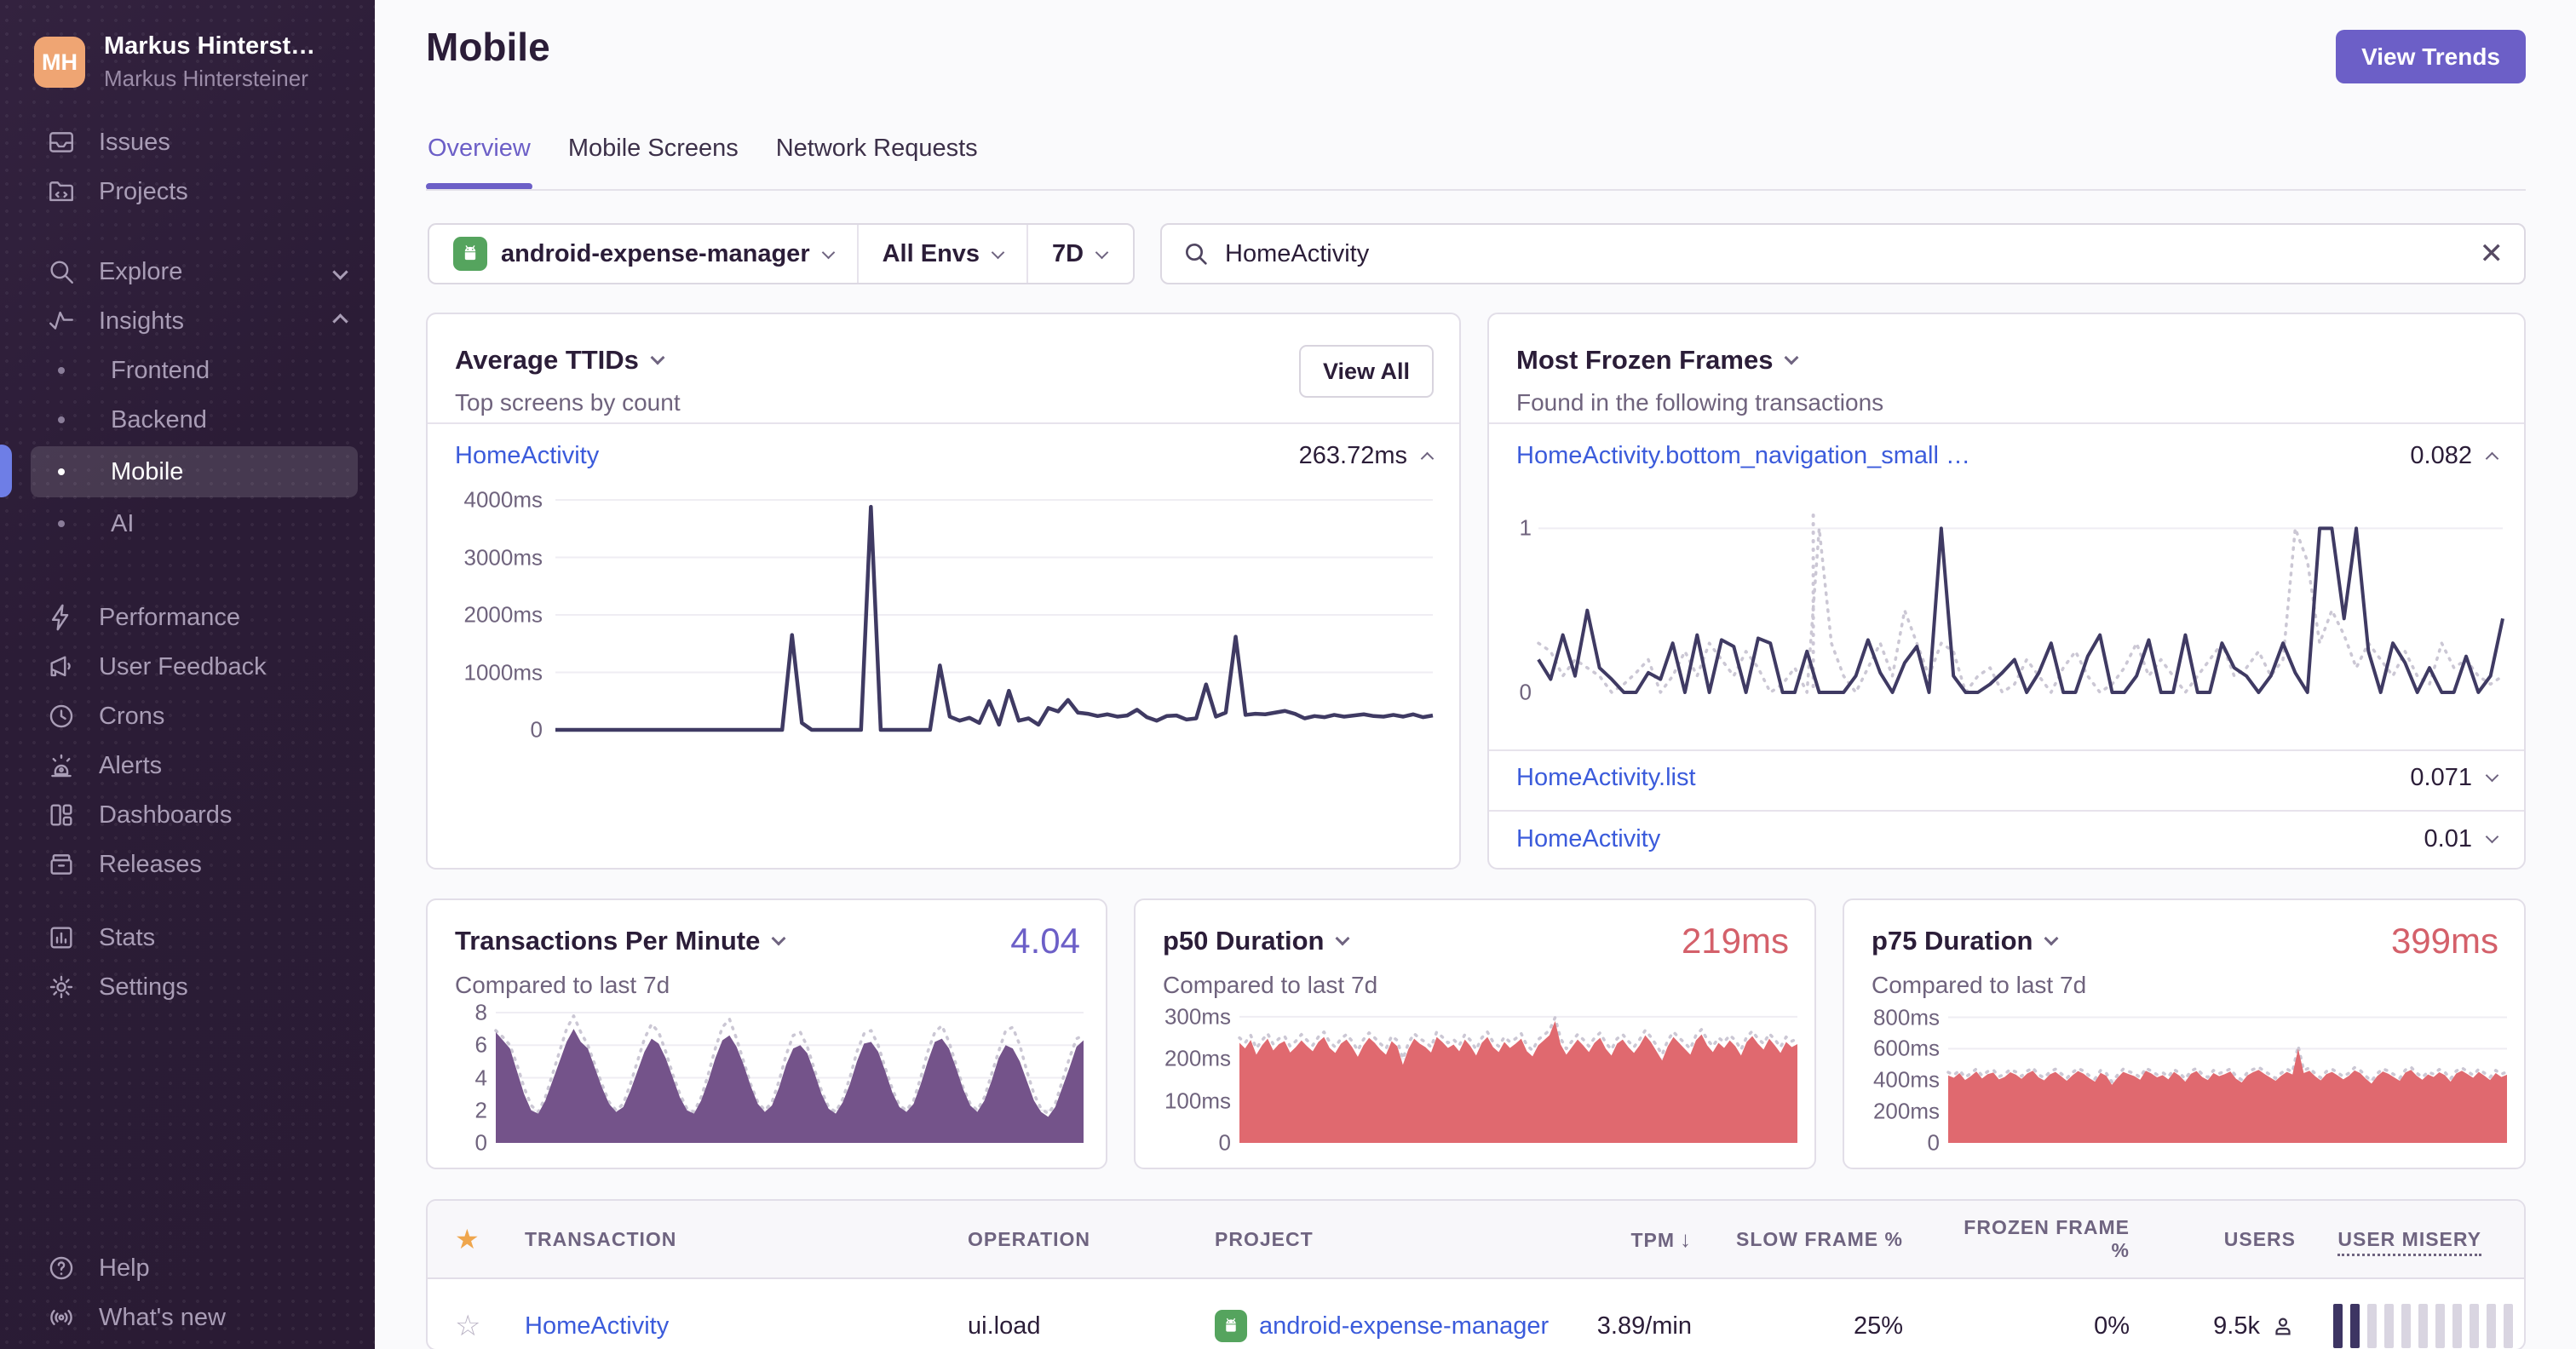  What do you see at coordinates (1657, 361) in the screenshot?
I see `card-title: Most Frozen Frames` at bounding box center [1657, 361].